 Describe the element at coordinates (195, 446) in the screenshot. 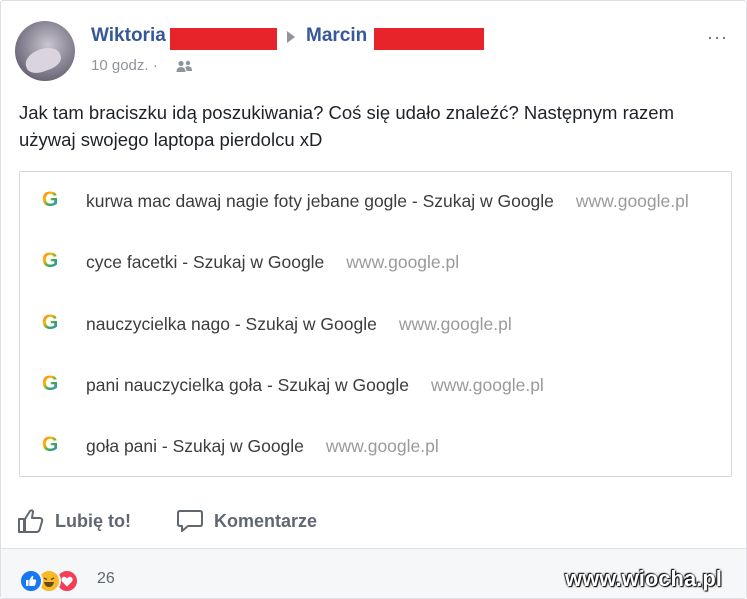

I see `history-title: goła pani - Szukaj w Google` at that location.